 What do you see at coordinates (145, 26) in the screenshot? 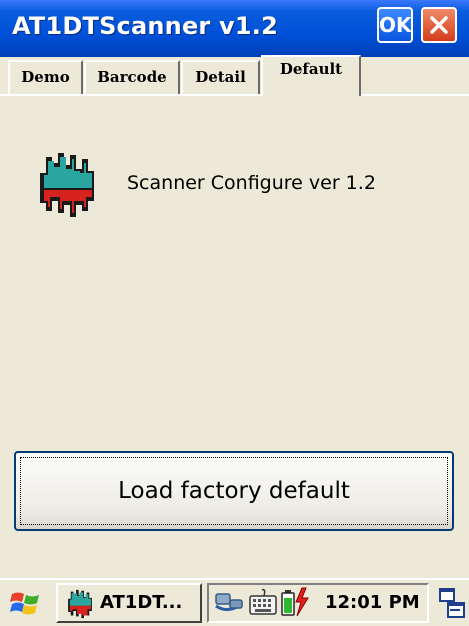
I see `window-title: AT1DTScanner v1.2` at bounding box center [145, 26].